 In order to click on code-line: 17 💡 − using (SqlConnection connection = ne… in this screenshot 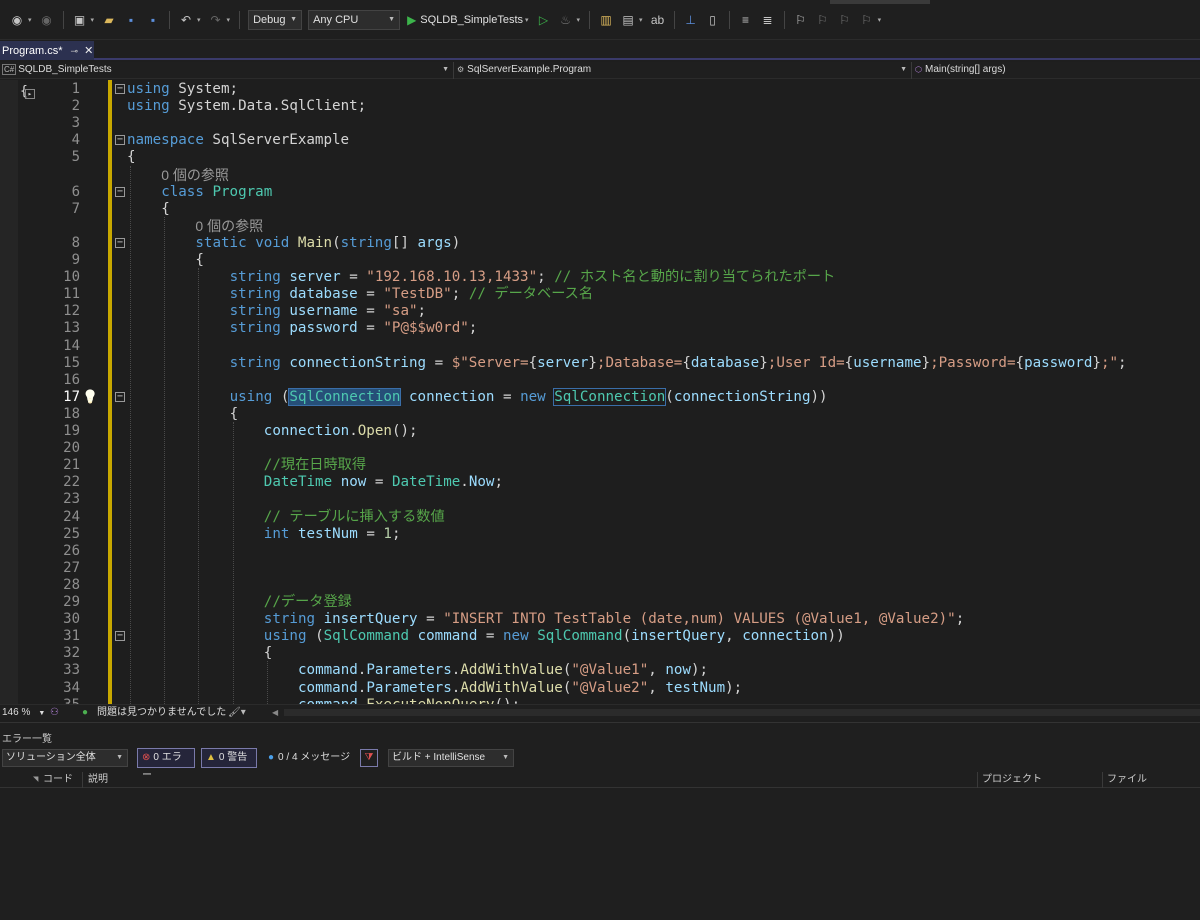, I will do `click(600, 396)`.